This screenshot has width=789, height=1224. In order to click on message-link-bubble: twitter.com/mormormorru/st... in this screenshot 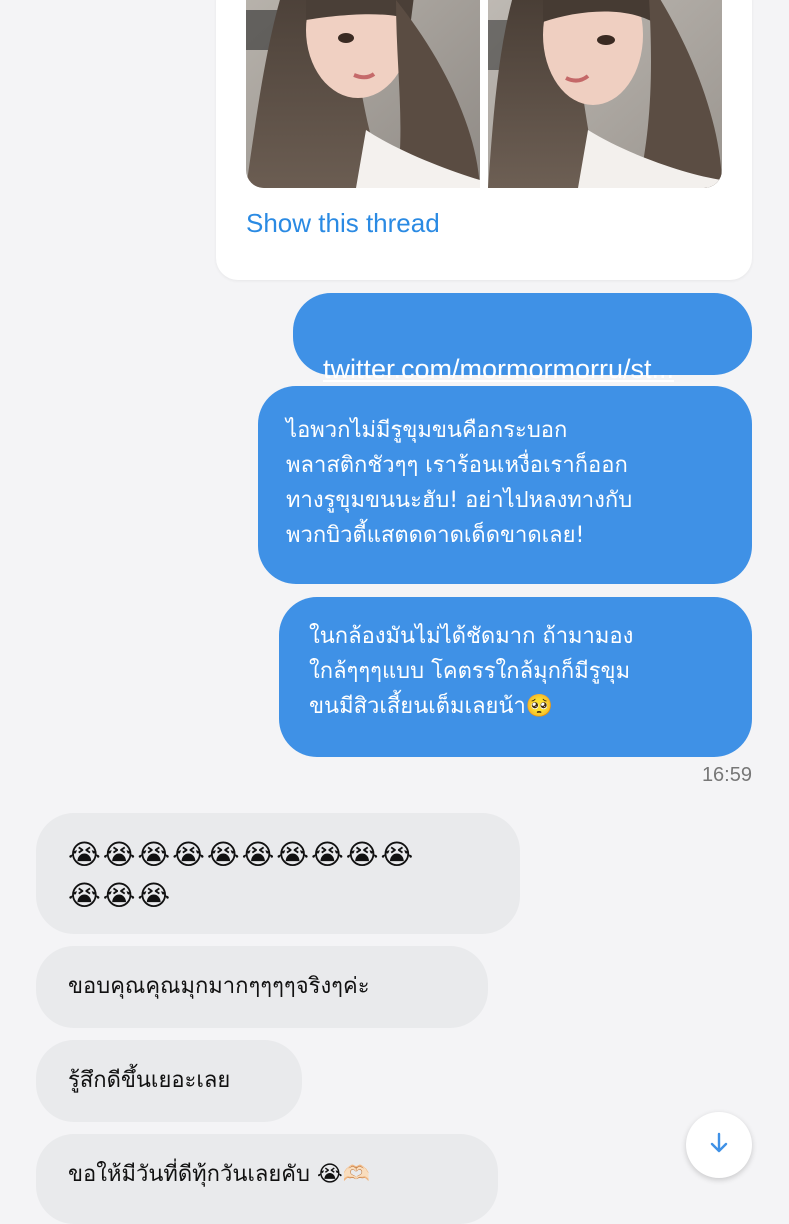, I will do `click(522, 338)`.